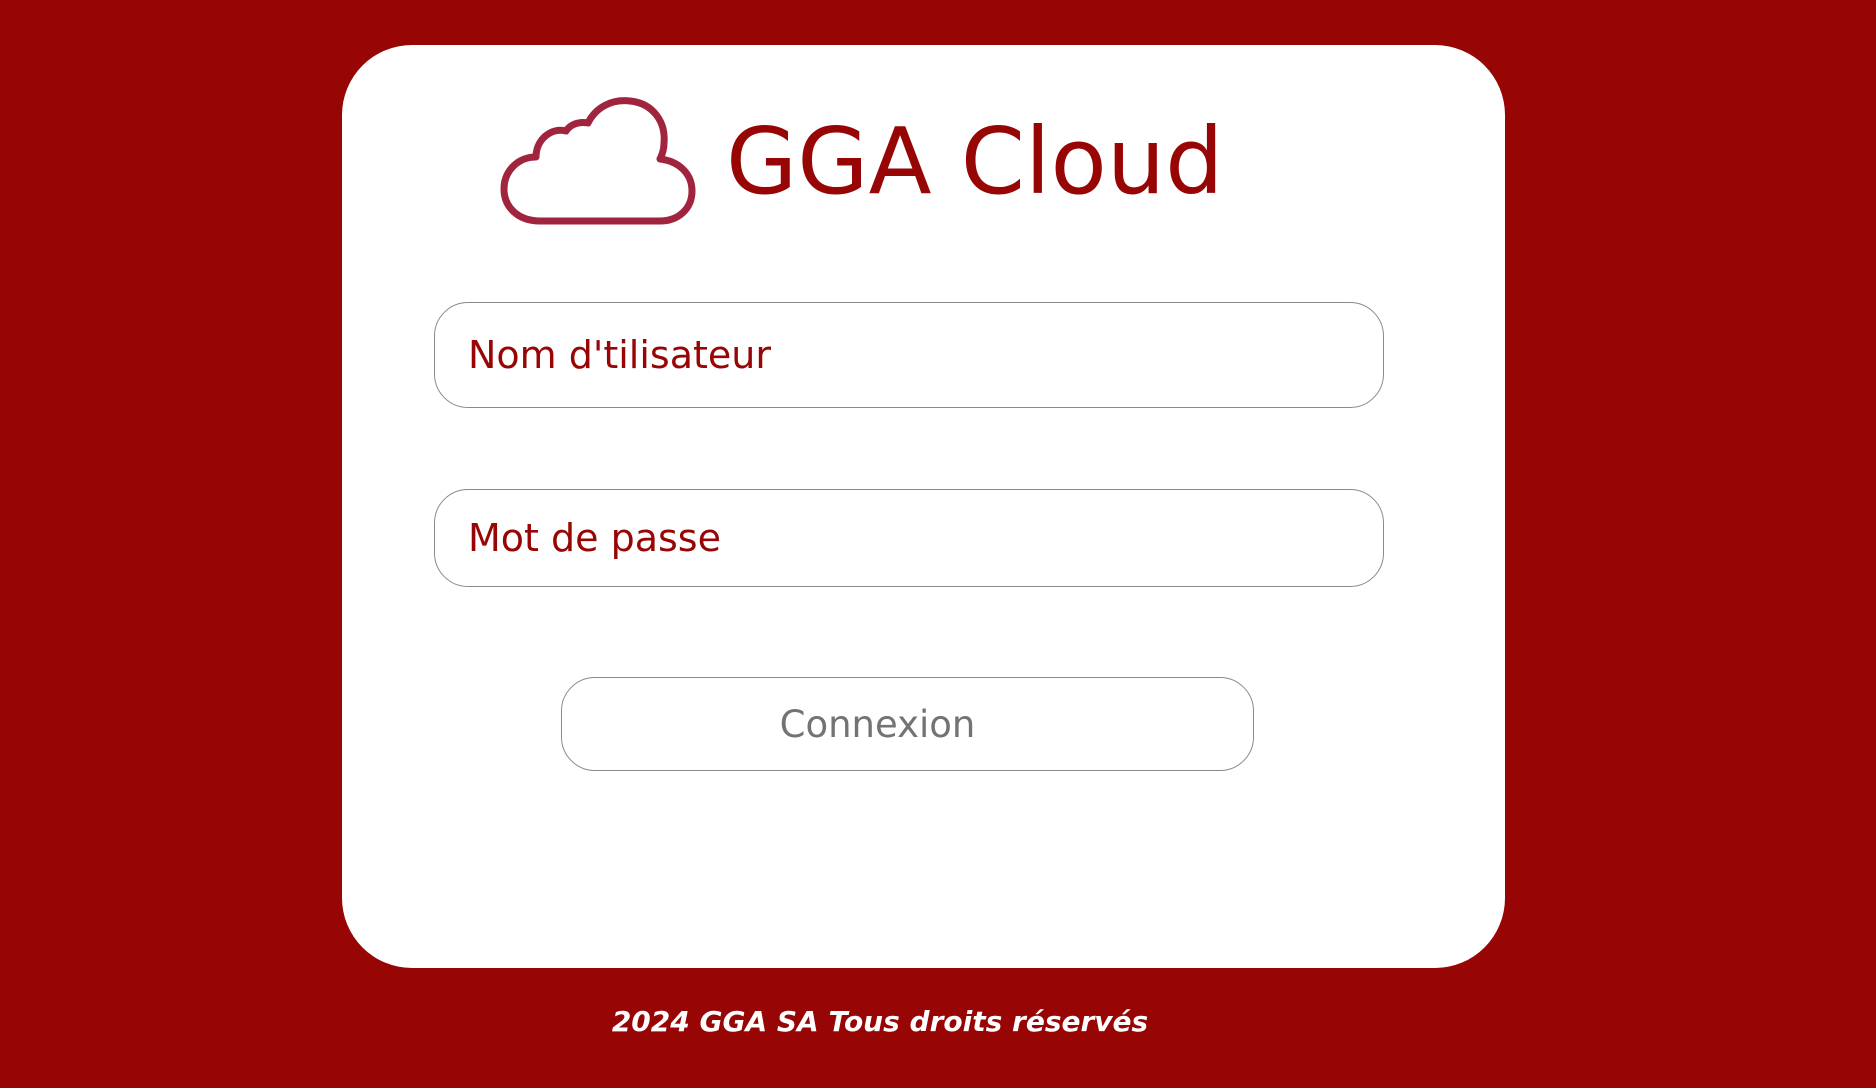  I want to click on brand-header: GGA Cloud, so click(862, 162).